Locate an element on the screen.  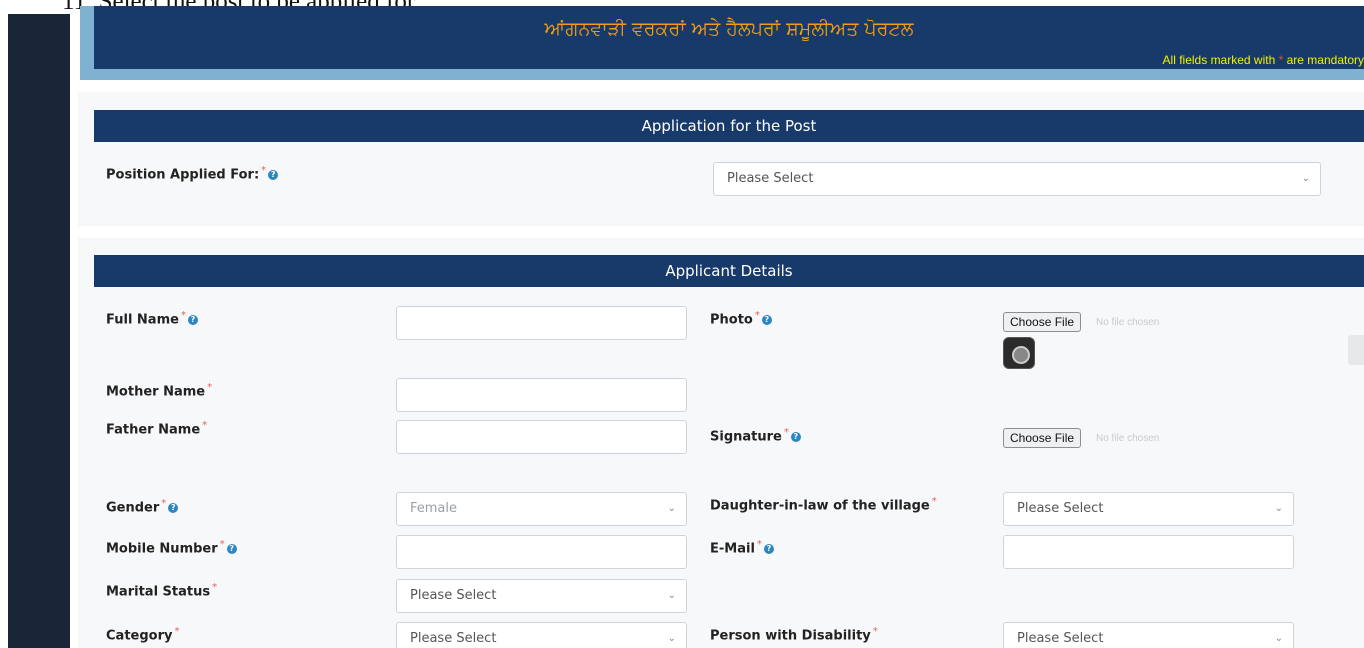
mandatory-note-prefix: All fields marked with is located at coordinates (1219, 60).